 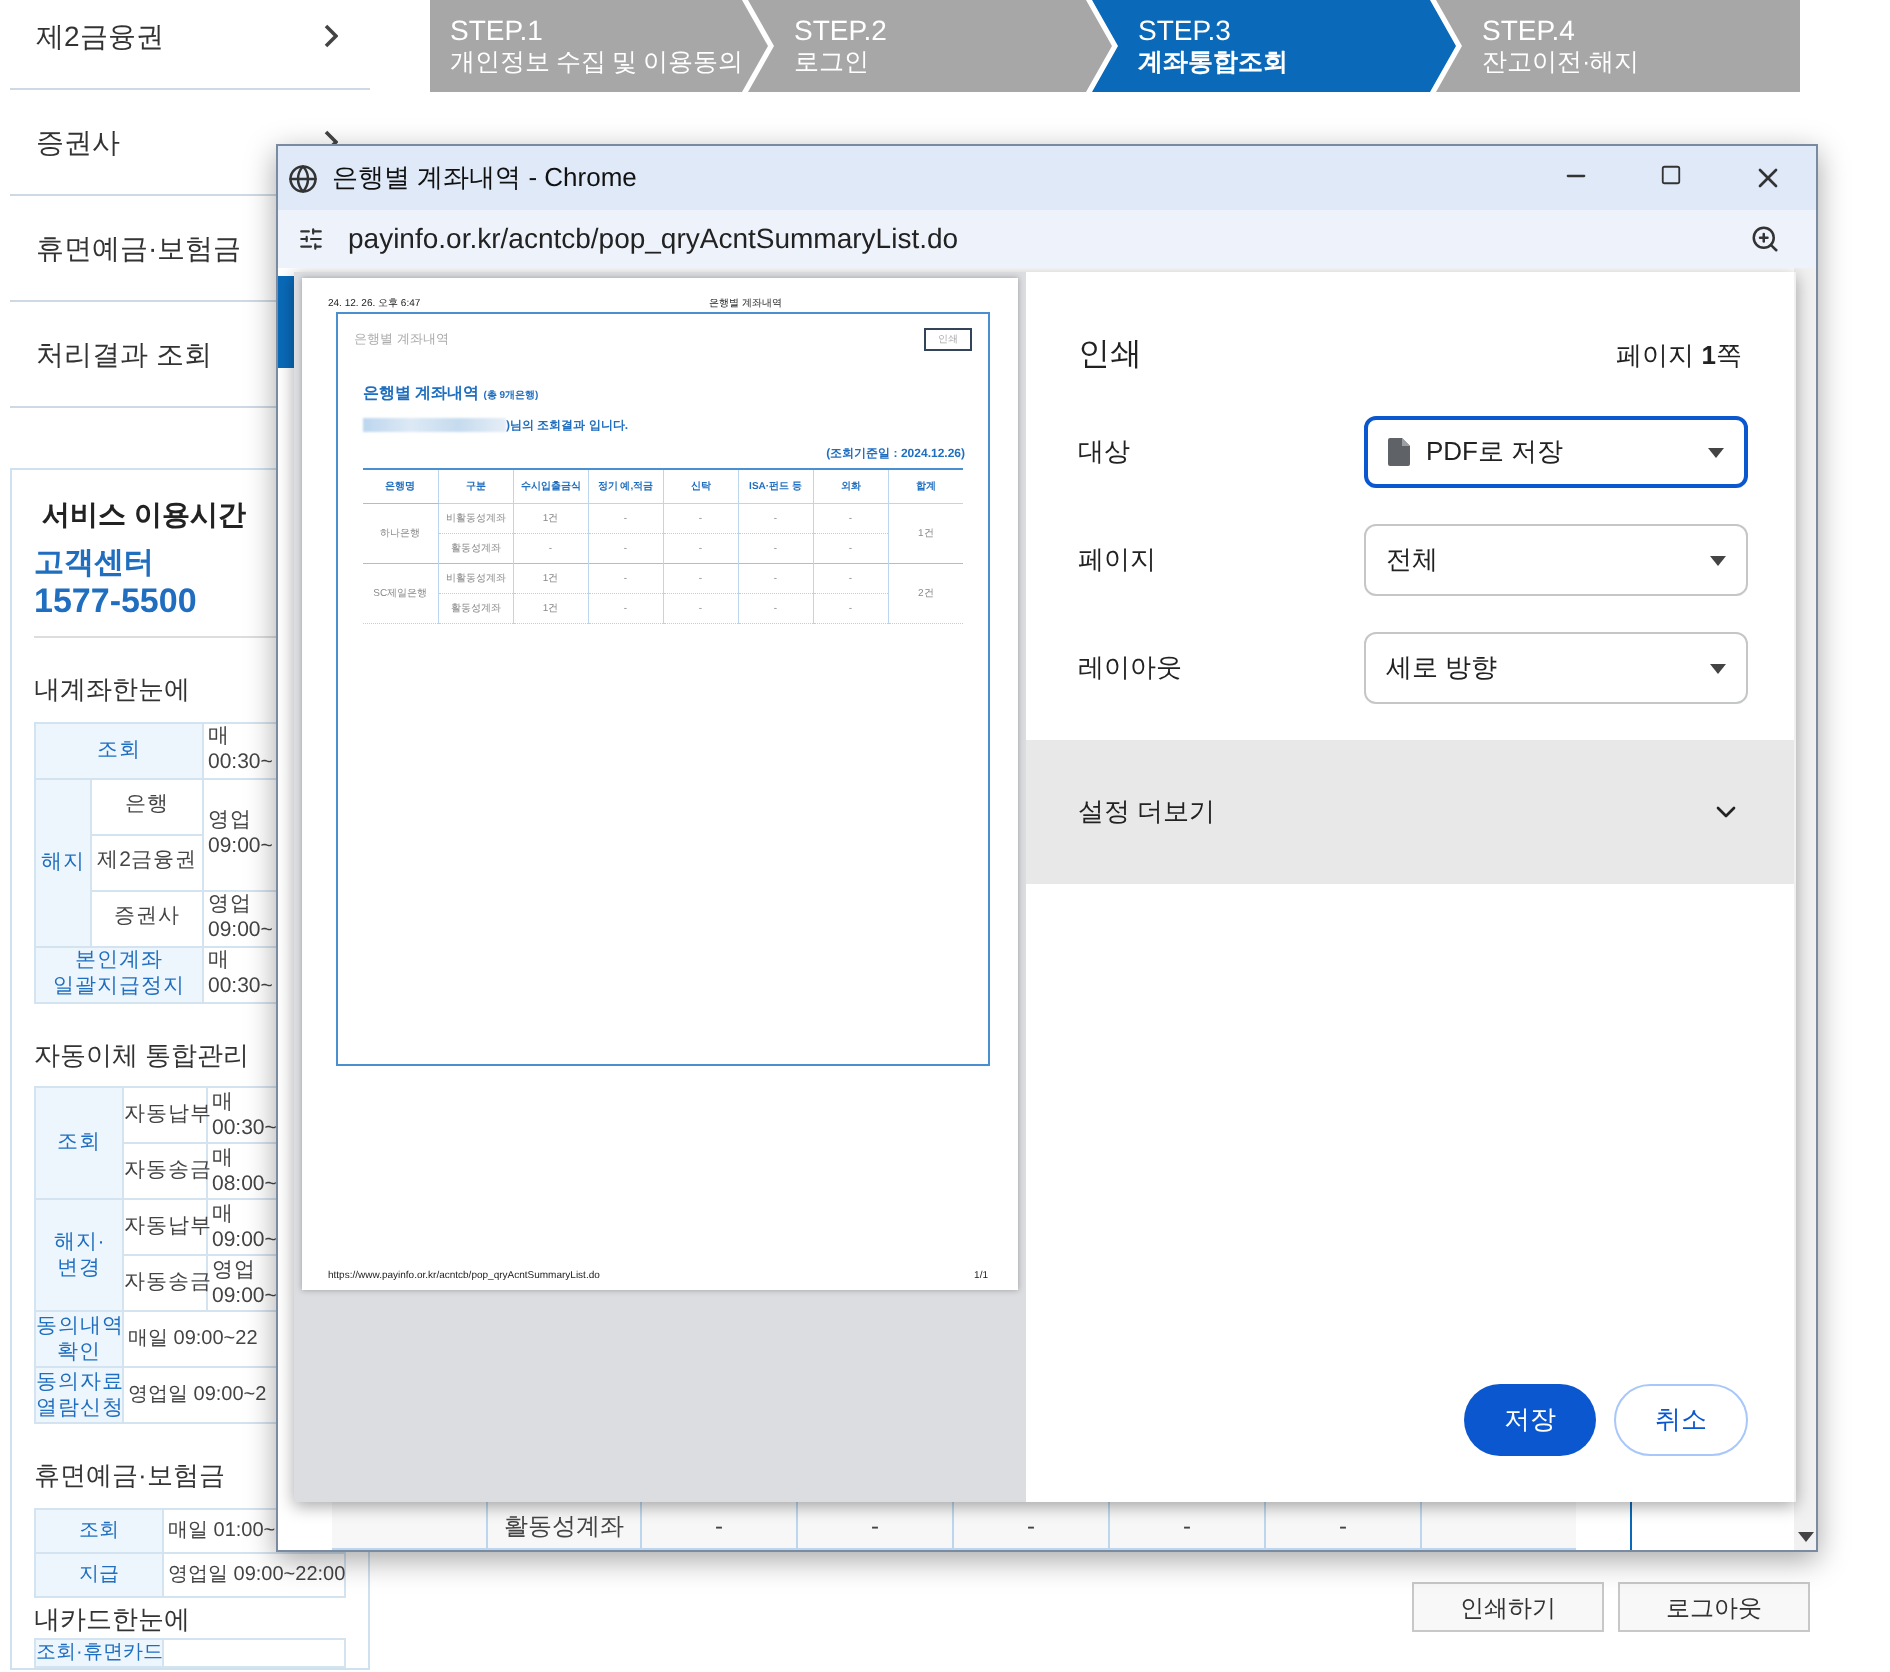 What do you see at coordinates (244, 1184) in the screenshot?
I see `hours-text: 08:00~` at bounding box center [244, 1184].